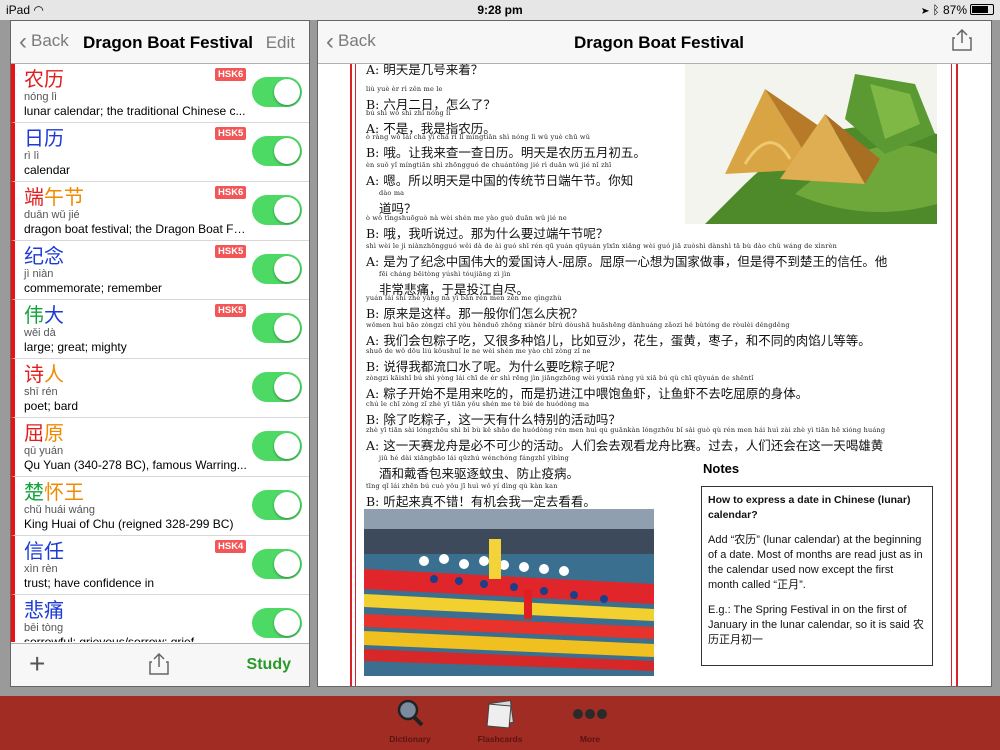 This screenshot has height=750, width=1000. Describe the element at coordinates (44, 138) in the screenshot. I see `vocab-word: 日历` at that location.